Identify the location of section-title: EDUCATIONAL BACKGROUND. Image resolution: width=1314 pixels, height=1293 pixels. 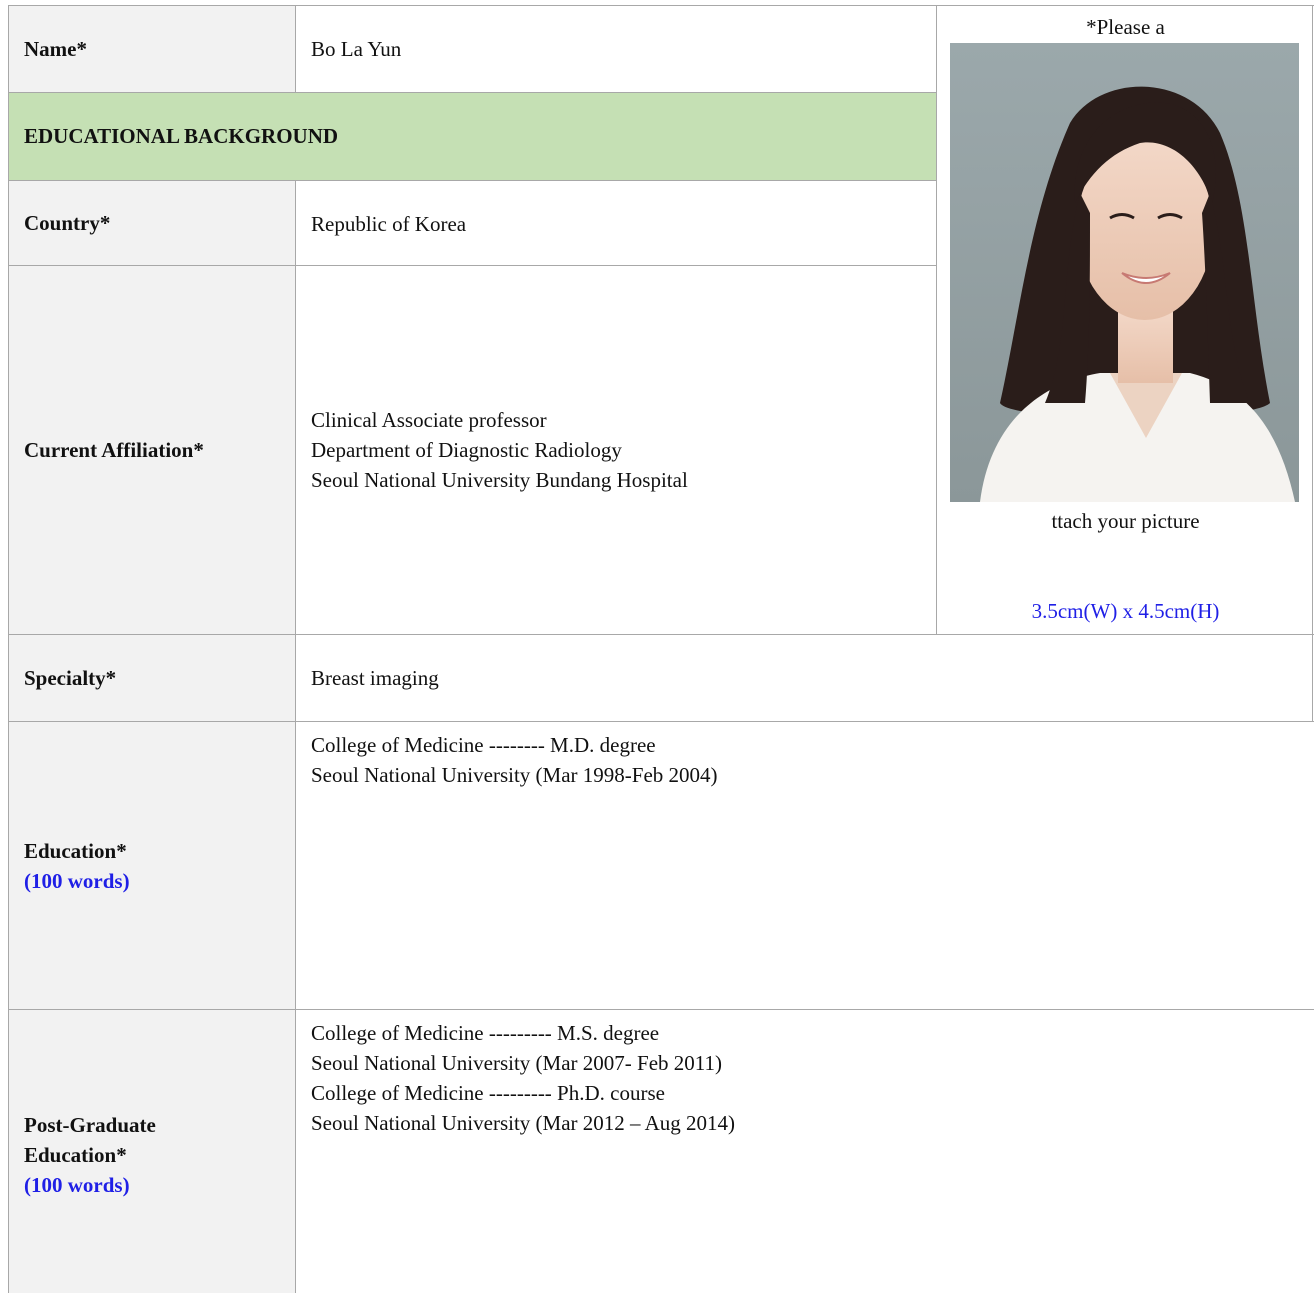
(181, 136).